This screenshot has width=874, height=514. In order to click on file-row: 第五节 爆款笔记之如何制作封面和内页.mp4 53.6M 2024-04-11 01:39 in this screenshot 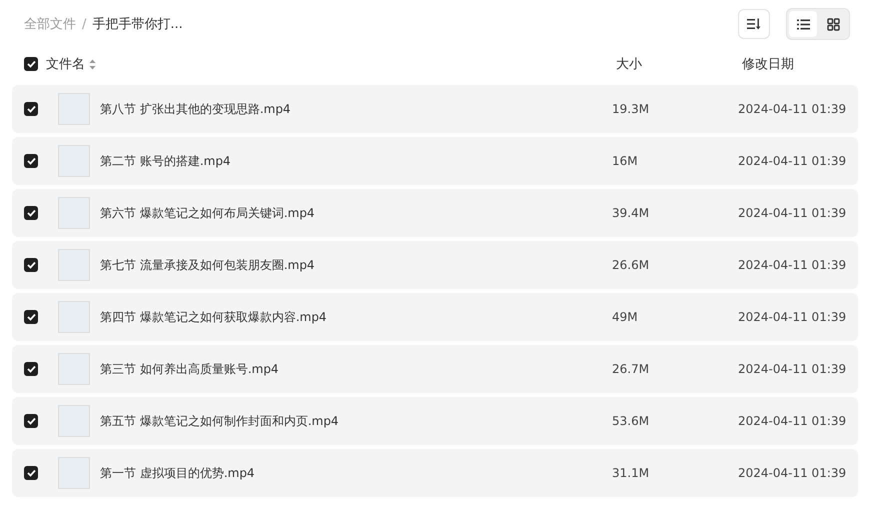, I will do `click(435, 421)`.